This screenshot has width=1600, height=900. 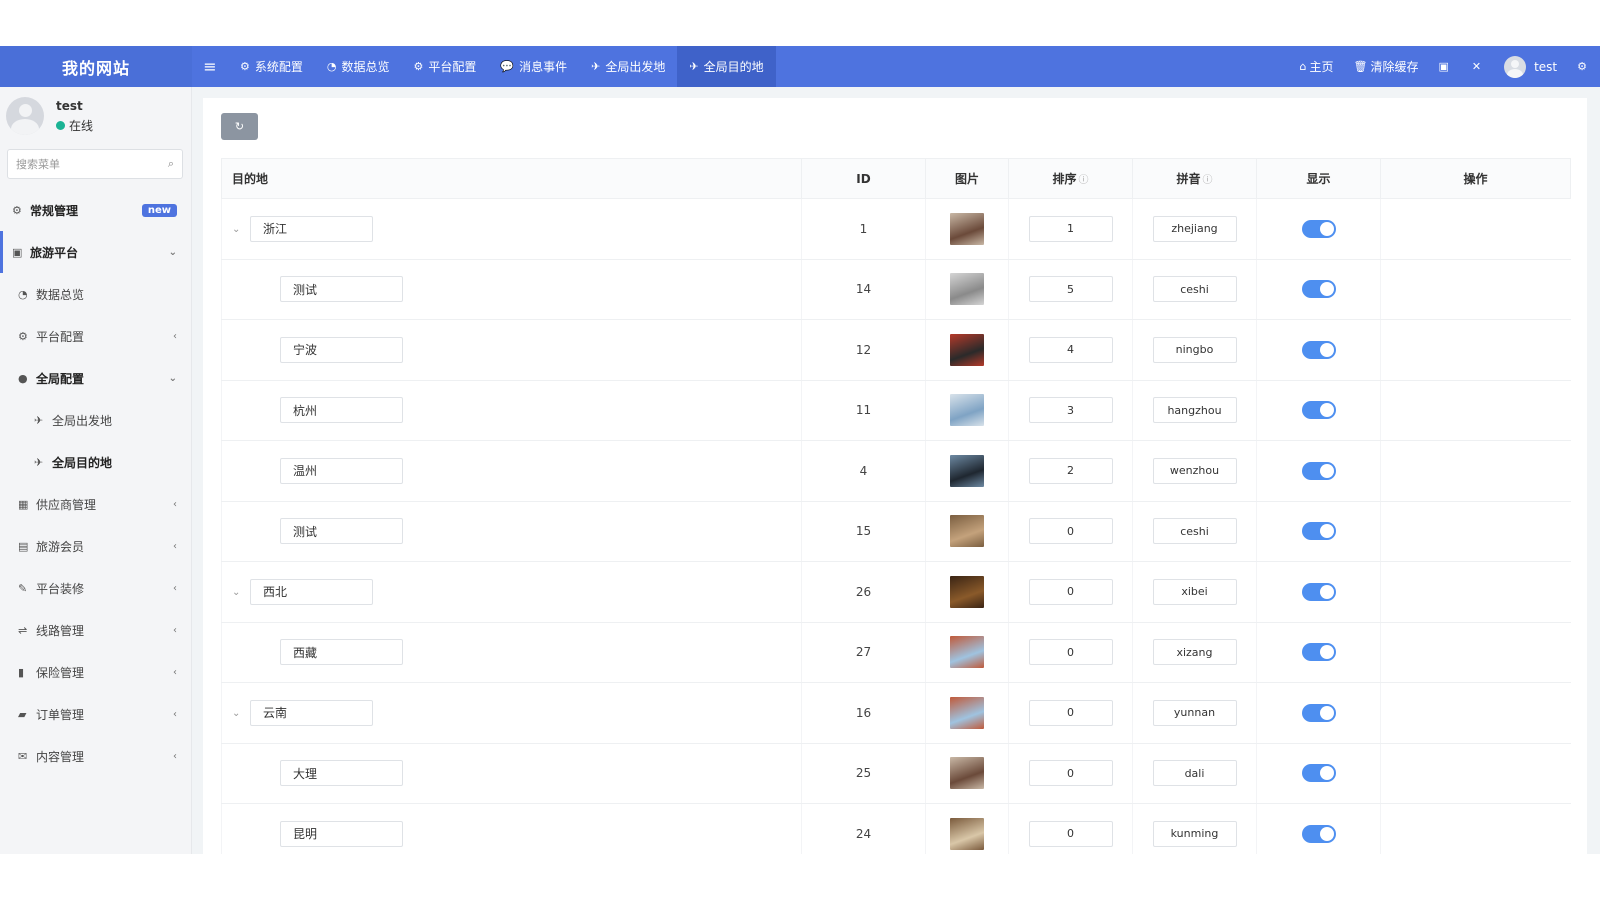 I want to click on settings-button: ⚙, so click(x=1583, y=66).